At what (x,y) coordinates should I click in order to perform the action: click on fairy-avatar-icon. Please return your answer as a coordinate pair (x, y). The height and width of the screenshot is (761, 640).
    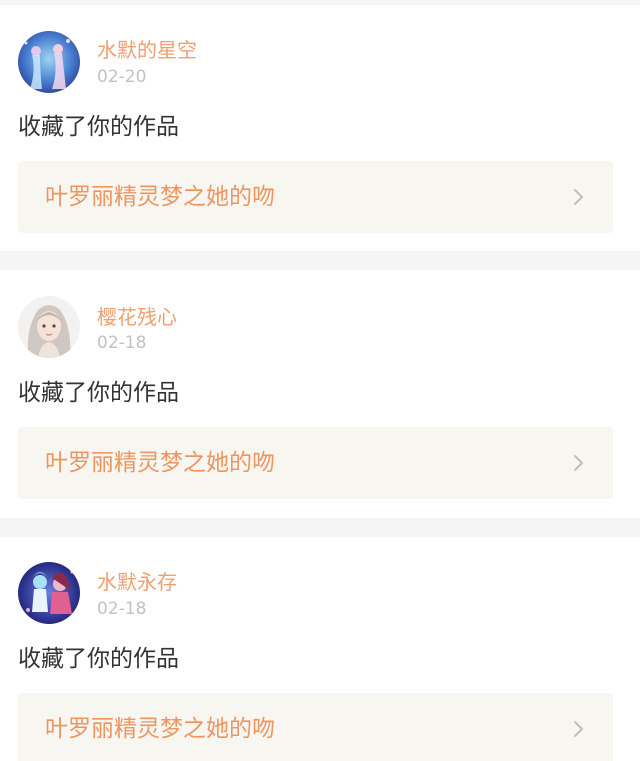
    Looking at the image, I should click on (49, 62).